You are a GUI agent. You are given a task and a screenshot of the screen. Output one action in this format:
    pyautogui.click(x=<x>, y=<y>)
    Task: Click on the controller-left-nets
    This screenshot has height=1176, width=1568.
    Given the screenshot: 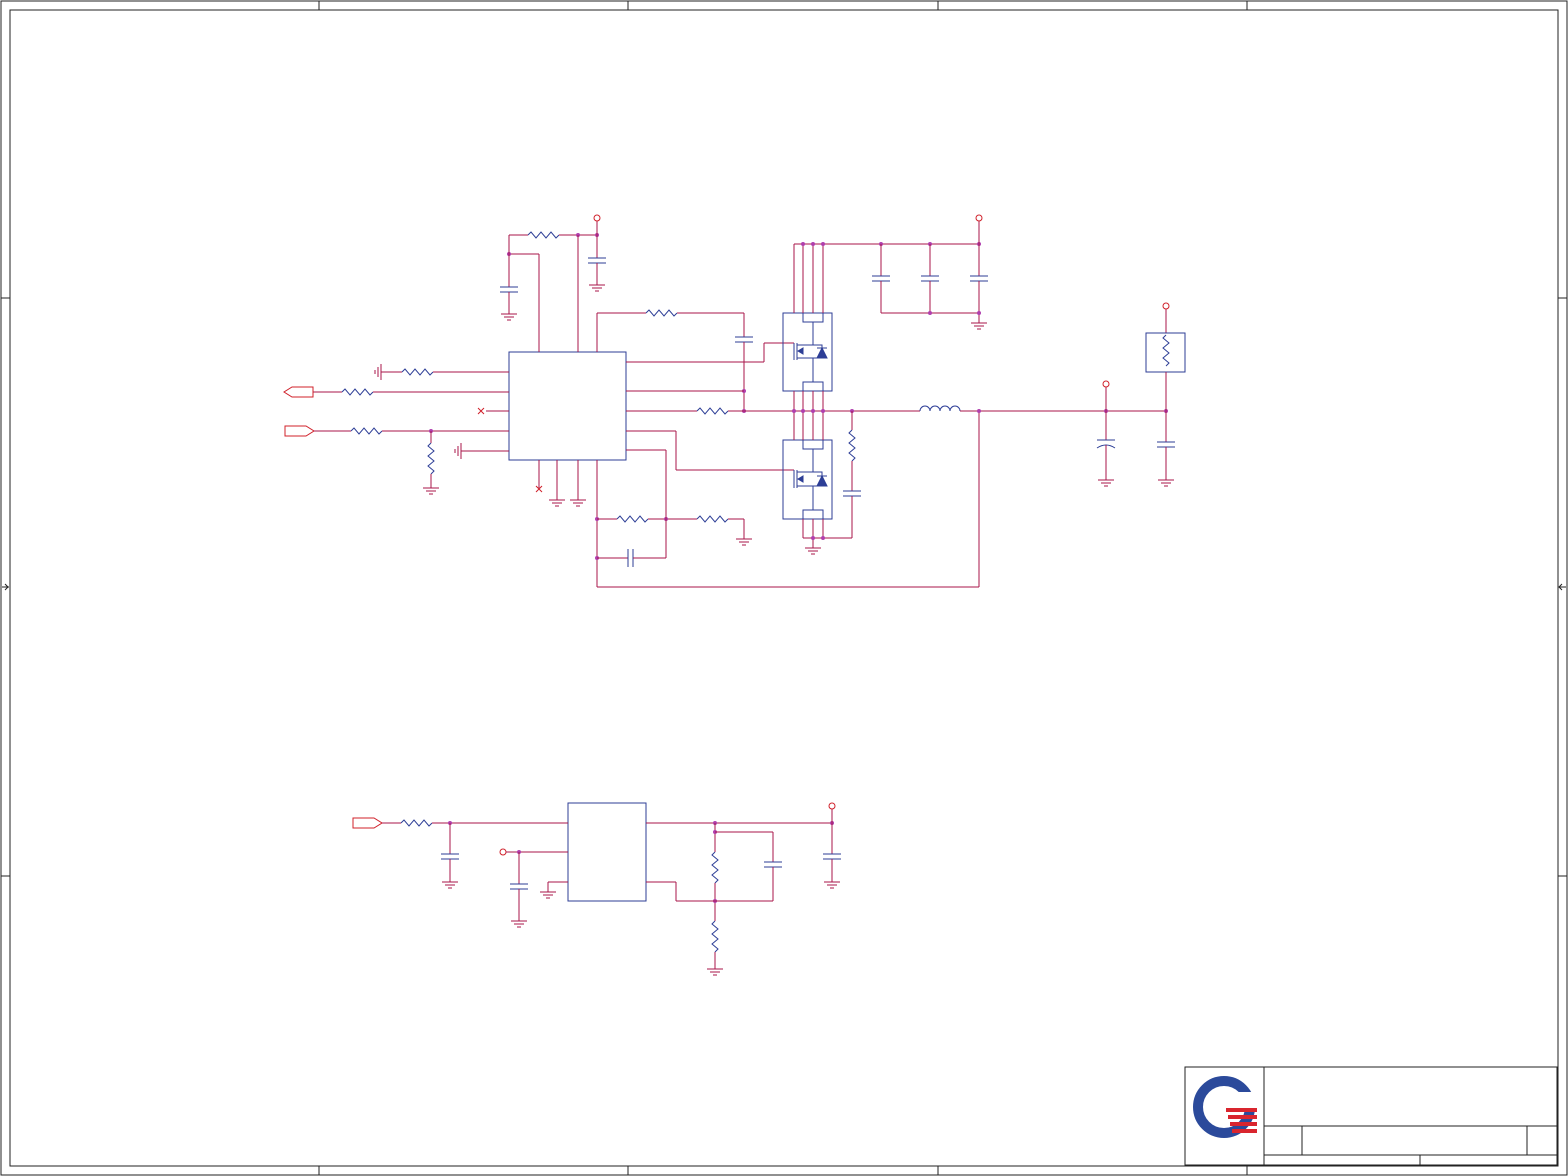 What is the action you would take?
    pyautogui.click(x=396, y=429)
    